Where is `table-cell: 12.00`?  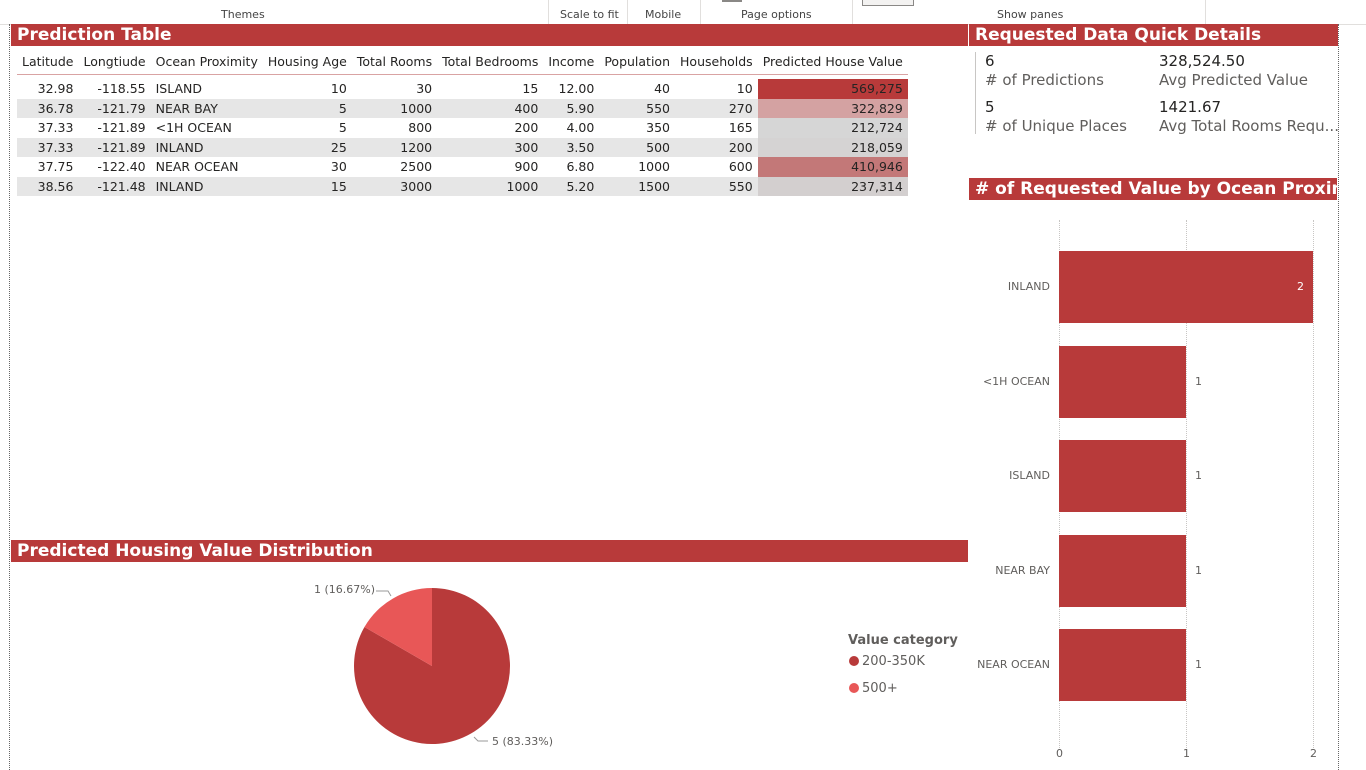 table-cell: 12.00 is located at coordinates (576, 89).